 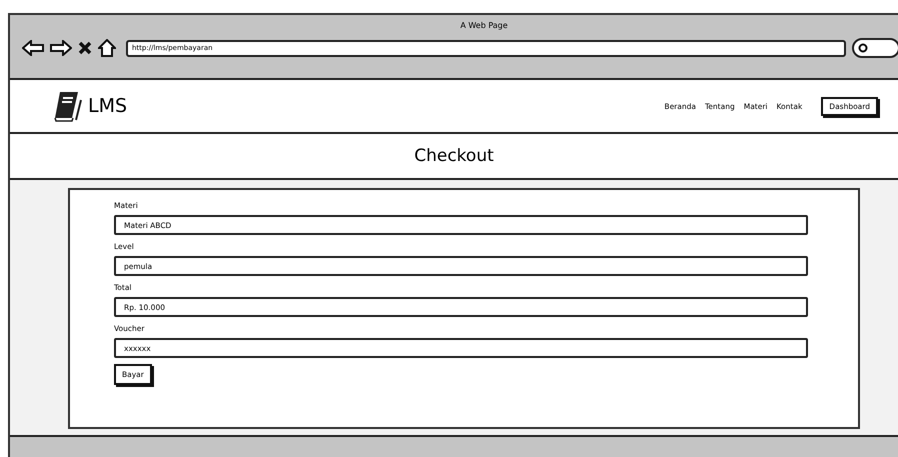 I want to click on back-icon, so click(x=33, y=48).